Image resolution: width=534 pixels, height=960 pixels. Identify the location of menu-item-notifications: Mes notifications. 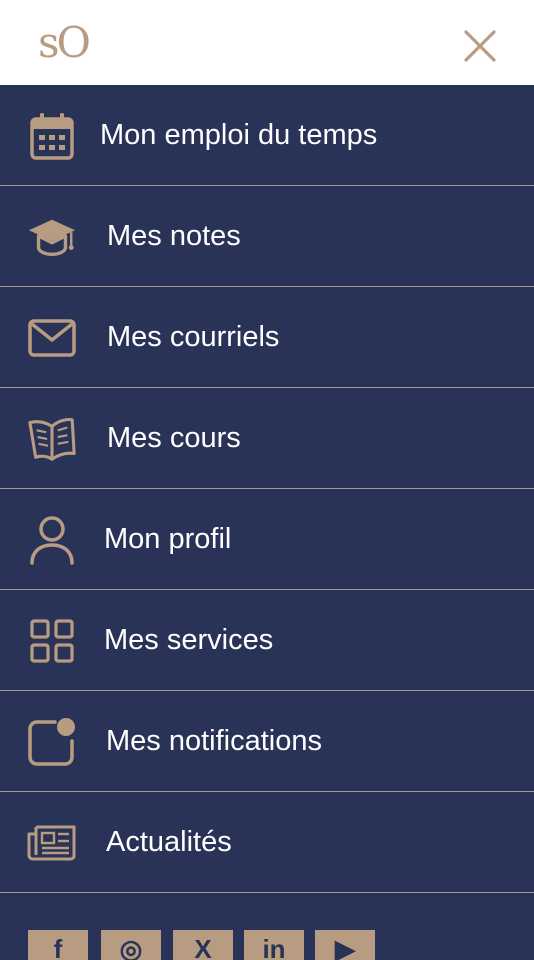
(267, 741).